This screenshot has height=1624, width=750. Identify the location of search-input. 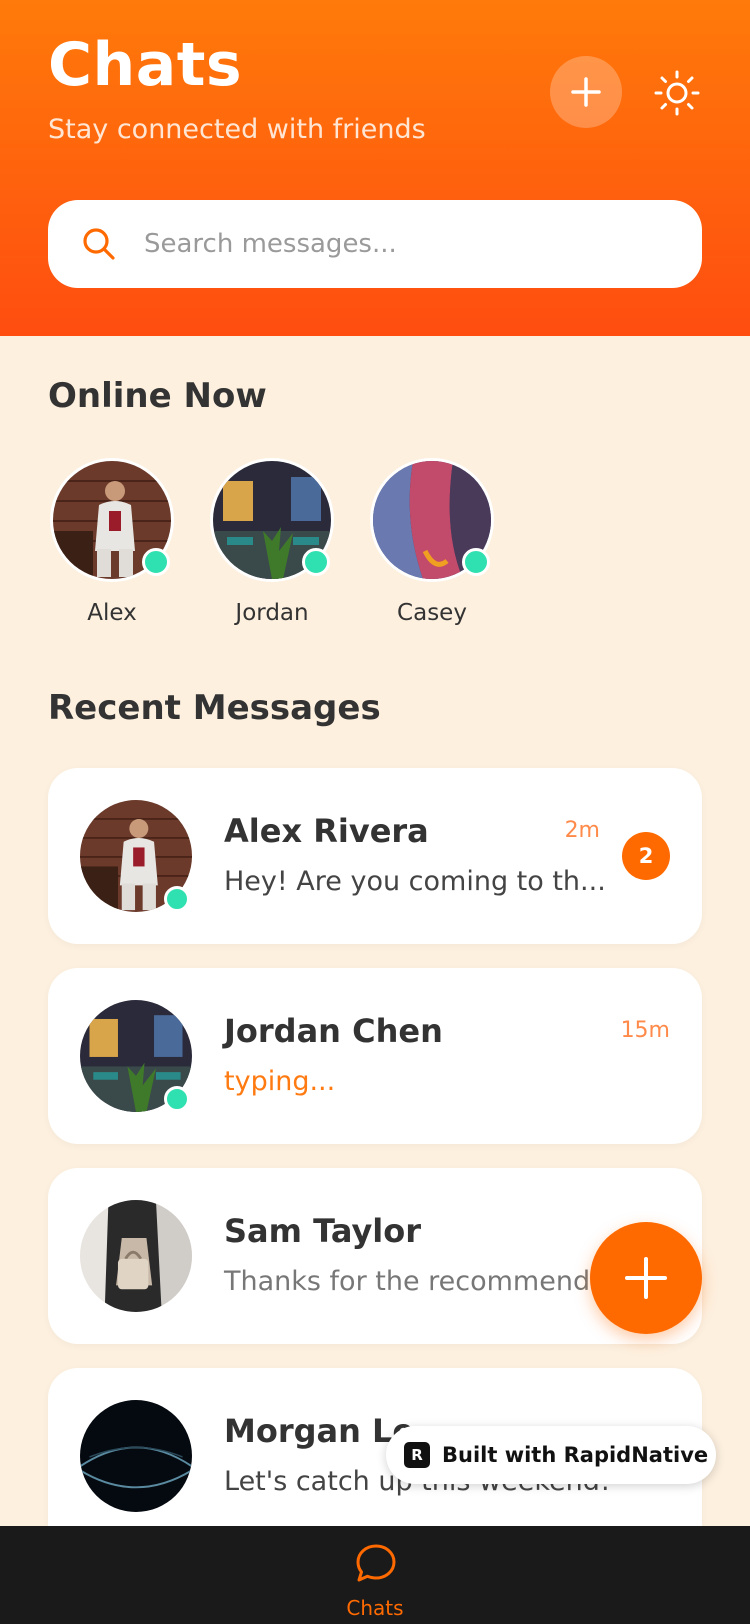
(404, 244).